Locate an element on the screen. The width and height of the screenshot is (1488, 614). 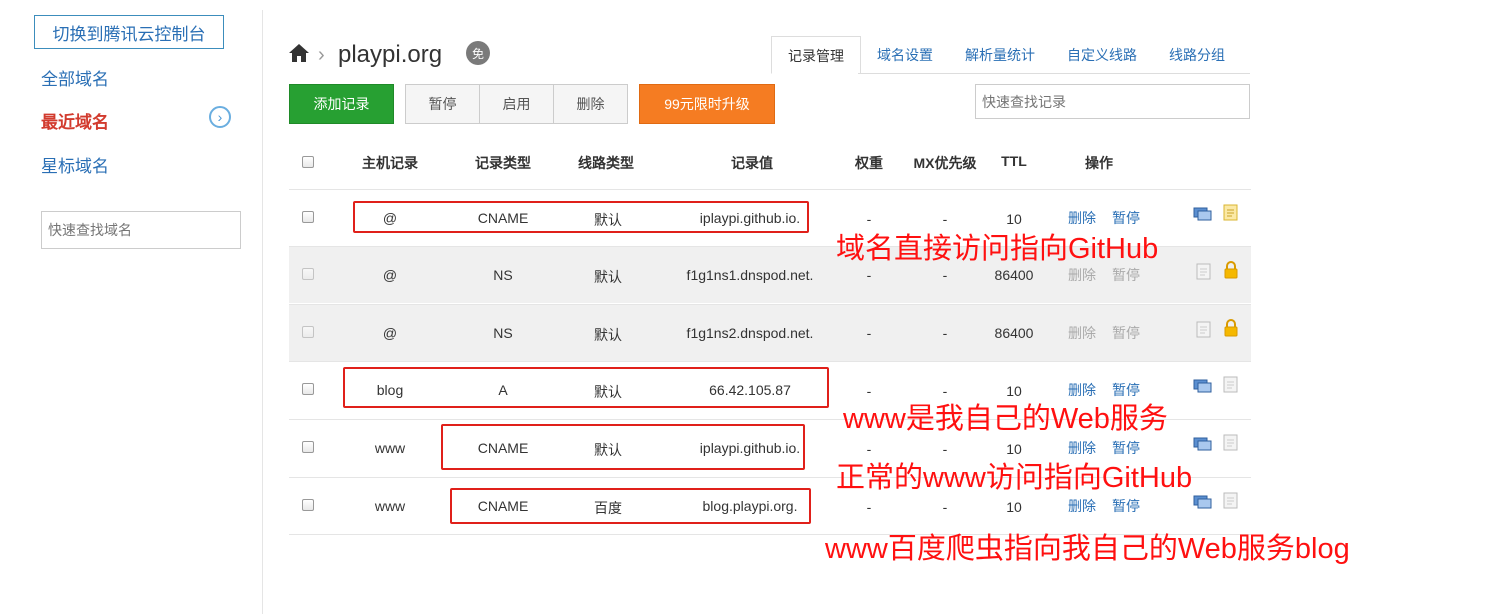
enable-button: 启用 is located at coordinates (517, 104).